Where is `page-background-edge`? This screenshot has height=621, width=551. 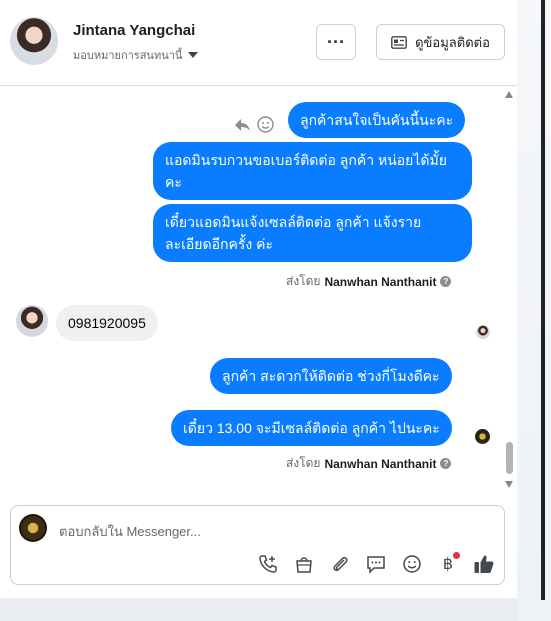 page-background-edge is located at coordinates (534, 310).